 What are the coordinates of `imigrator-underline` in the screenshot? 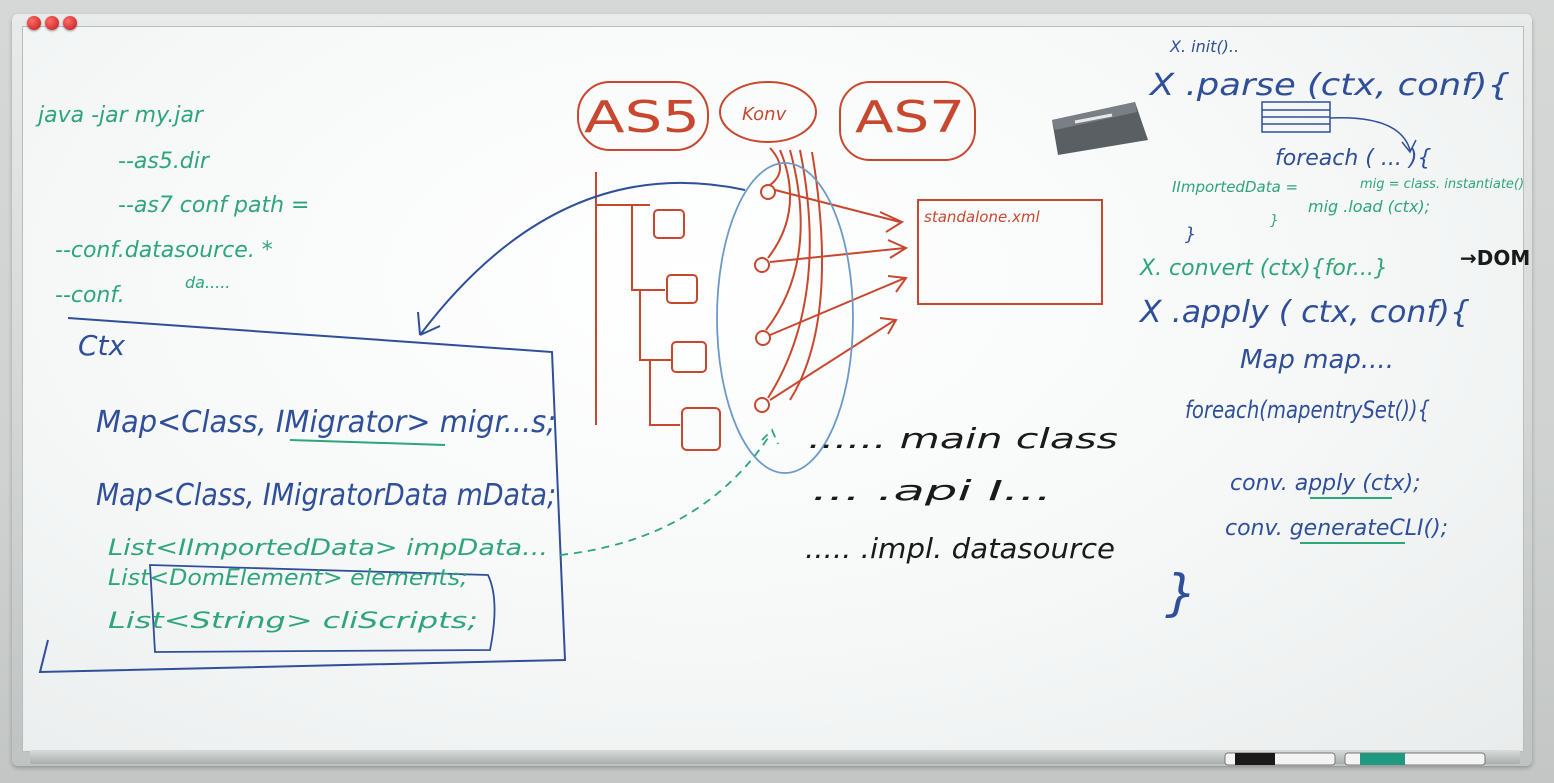 It's located at (367, 442).